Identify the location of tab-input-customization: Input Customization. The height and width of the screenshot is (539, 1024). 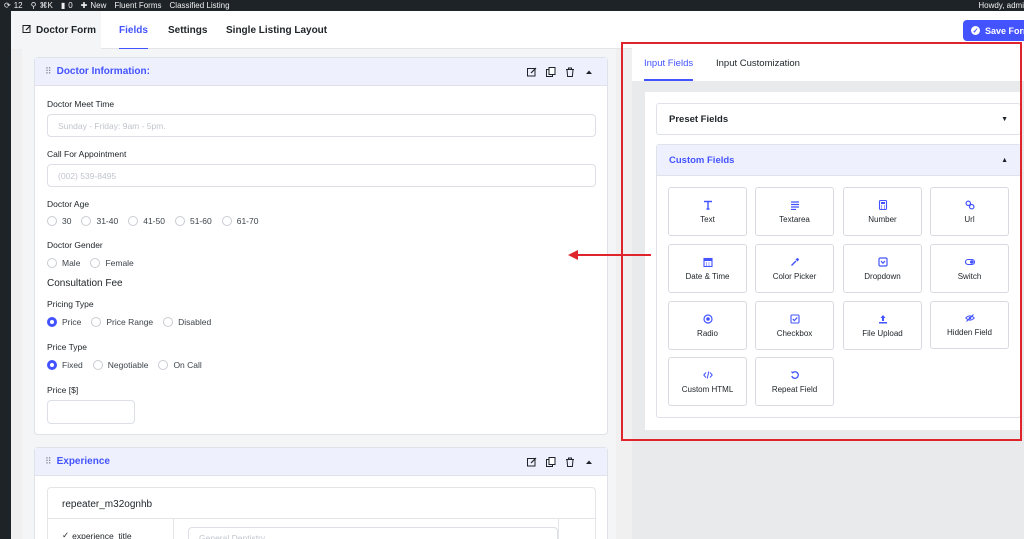
(758, 63).